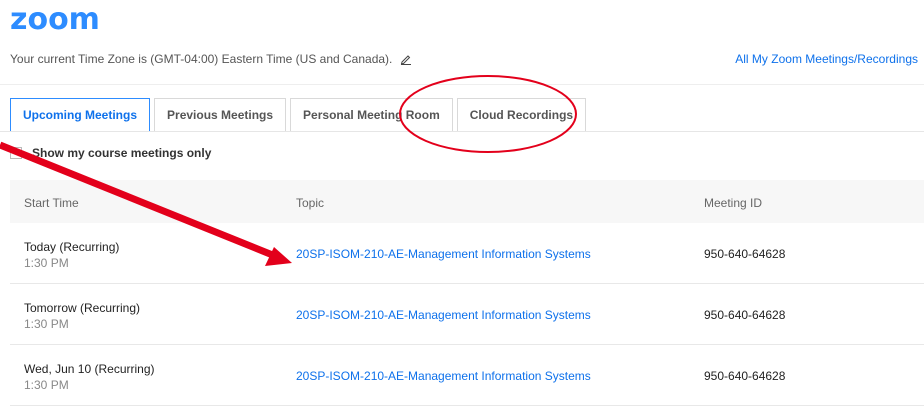 This screenshot has height=406, width=924. What do you see at coordinates (826, 59) in the screenshot?
I see `all-meetings-recordings-link: All My Zoom Meetings/Recordings` at bounding box center [826, 59].